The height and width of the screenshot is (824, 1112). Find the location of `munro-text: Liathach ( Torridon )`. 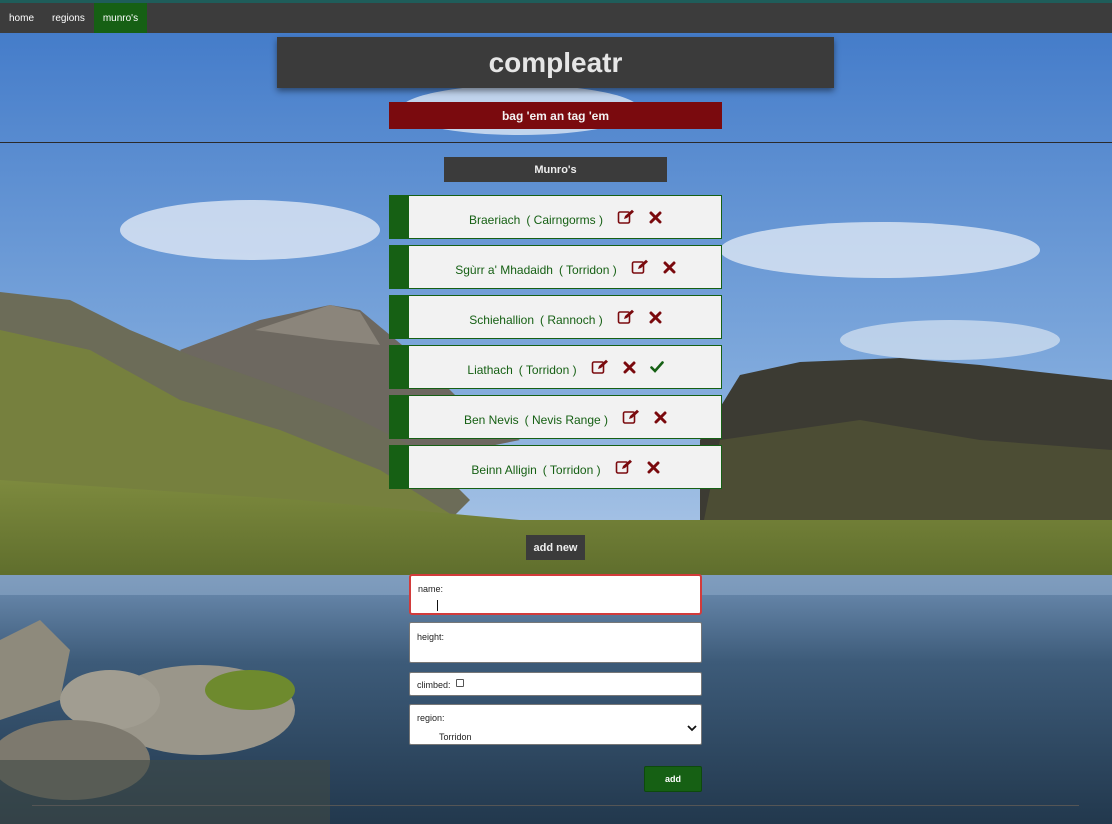

munro-text: Liathach ( Torridon ) is located at coordinates (521, 370).